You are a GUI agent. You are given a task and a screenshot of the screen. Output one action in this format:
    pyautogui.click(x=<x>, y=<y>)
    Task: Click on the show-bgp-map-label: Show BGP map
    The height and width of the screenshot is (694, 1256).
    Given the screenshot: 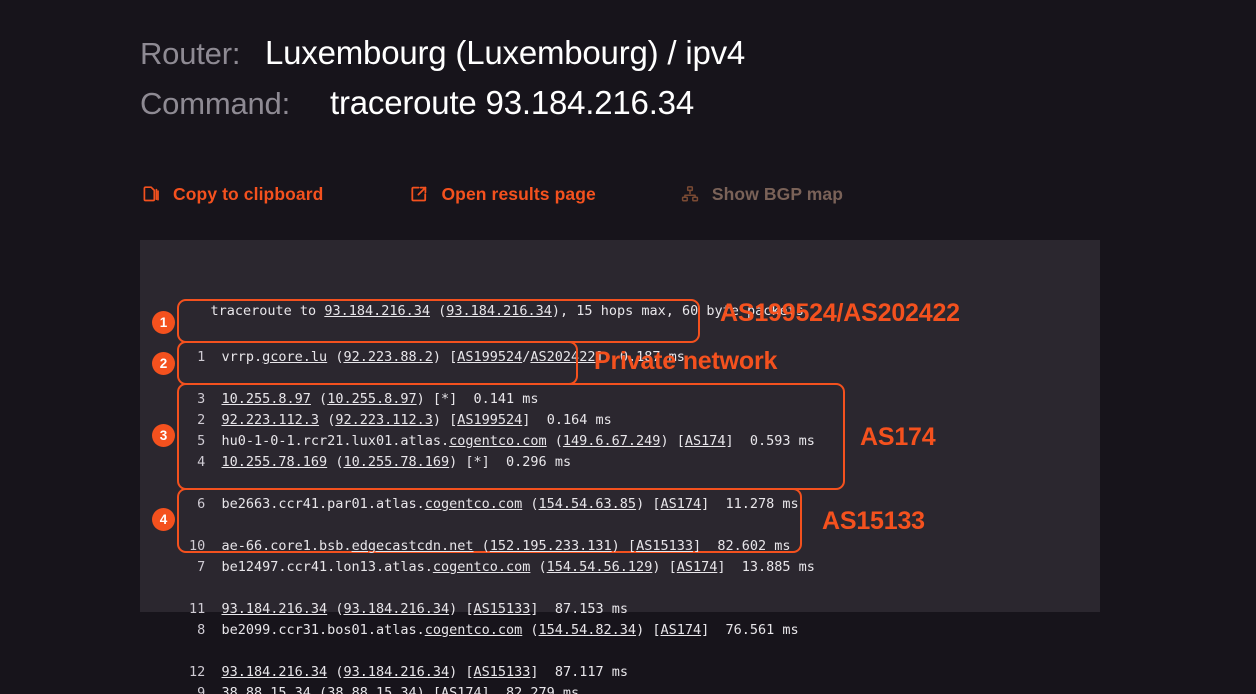 What is the action you would take?
    pyautogui.click(x=777, y=193)
    